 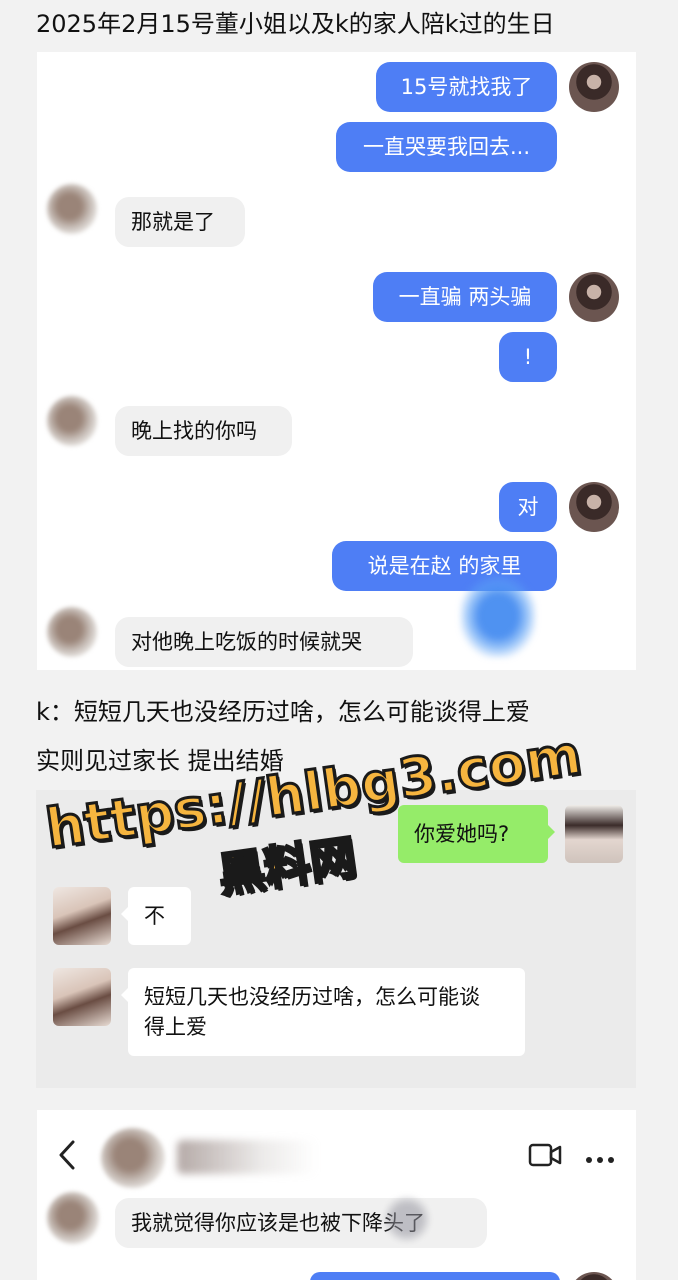 What do you see at coordinates (68, 1157) in the screenshot?
I see `chevron-left-icon` at bounding box center [68, 1157].